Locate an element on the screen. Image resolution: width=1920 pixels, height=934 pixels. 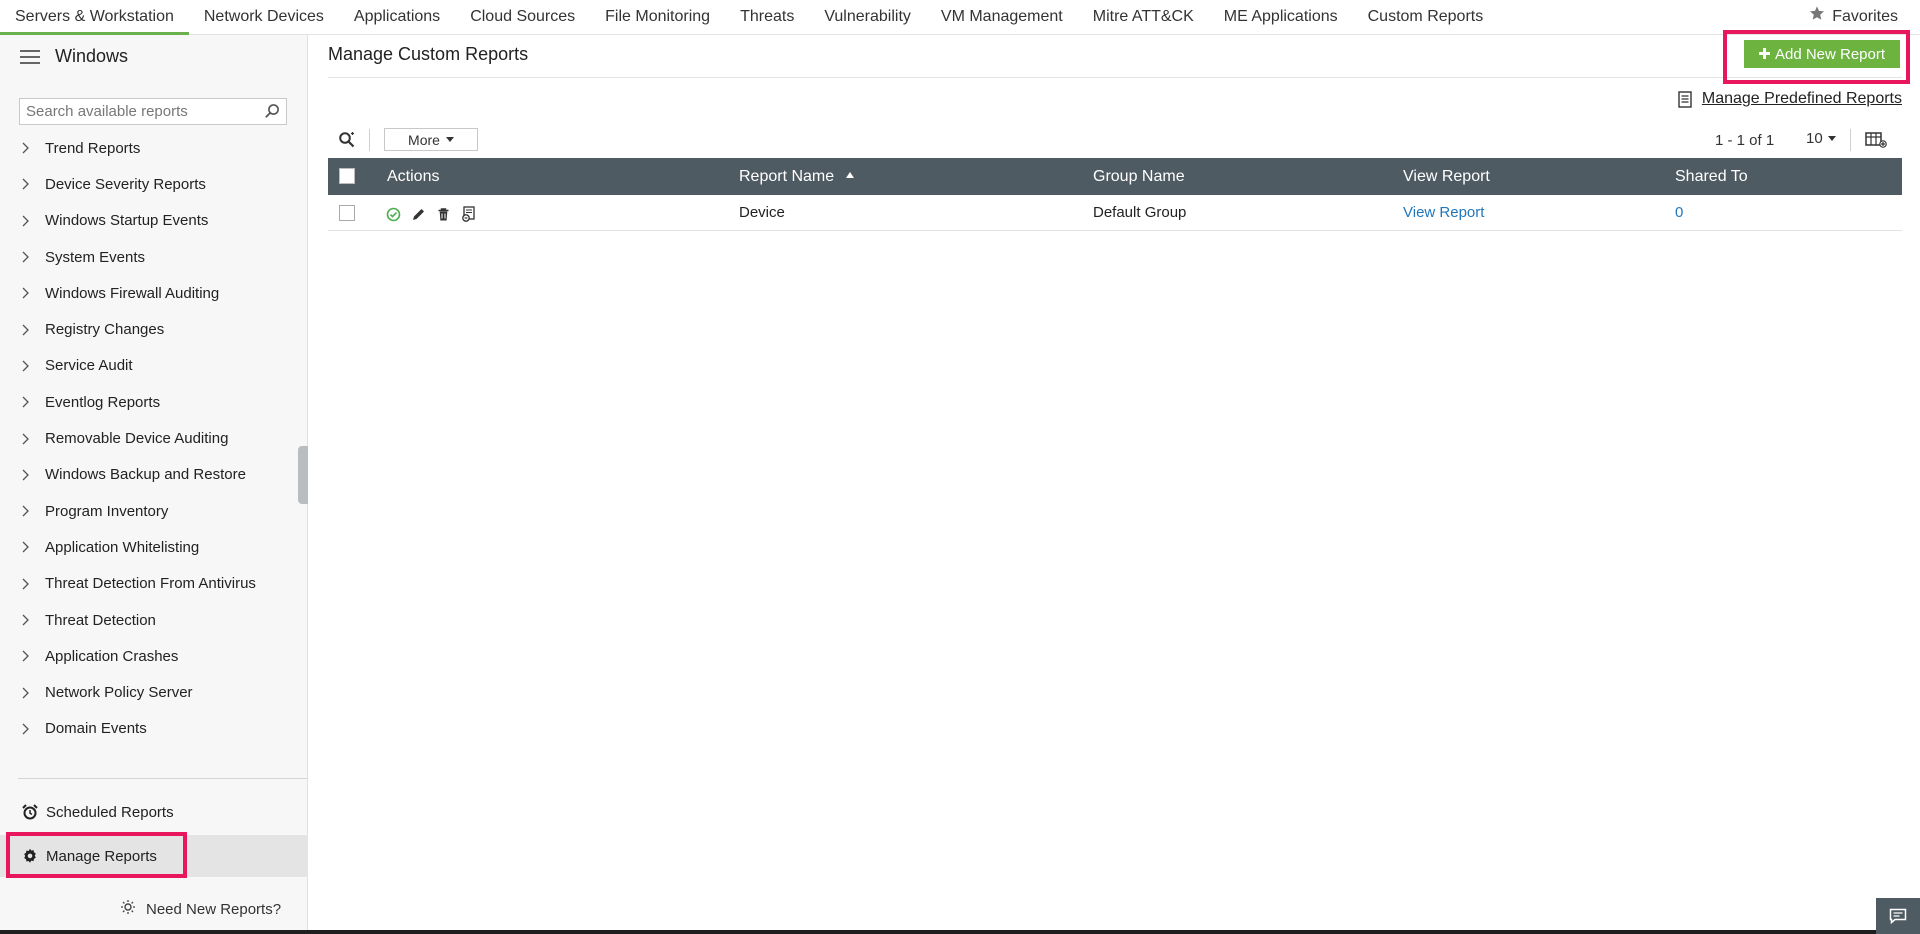
sidebar-item-eventlog-reports: Eventlog Reports is located at coordinates (154, 402).